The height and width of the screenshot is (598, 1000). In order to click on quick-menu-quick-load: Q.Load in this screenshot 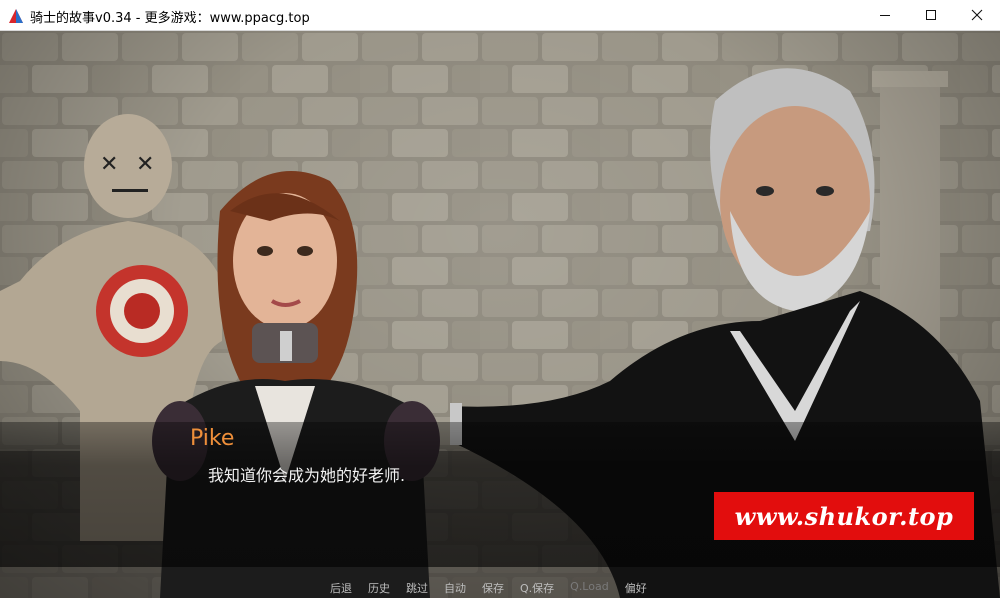, I will do `click(589, 589)`.